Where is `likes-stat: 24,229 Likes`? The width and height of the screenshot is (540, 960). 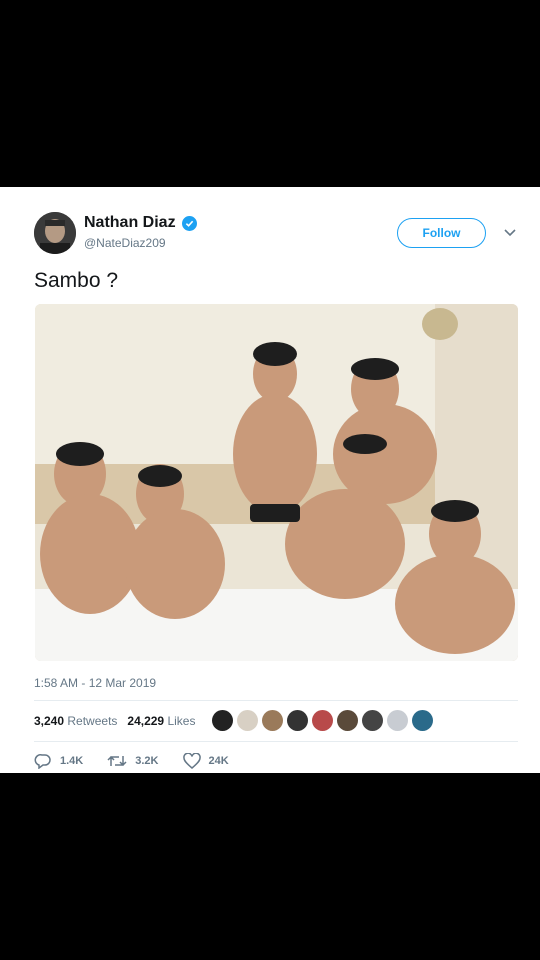
likes-stat: 24,229 Likes is located at coordinates (161, 721).